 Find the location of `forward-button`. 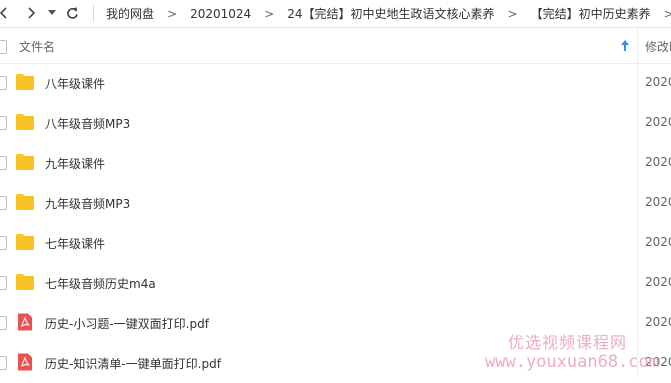

forward-button is located at coordinates (31, 13).